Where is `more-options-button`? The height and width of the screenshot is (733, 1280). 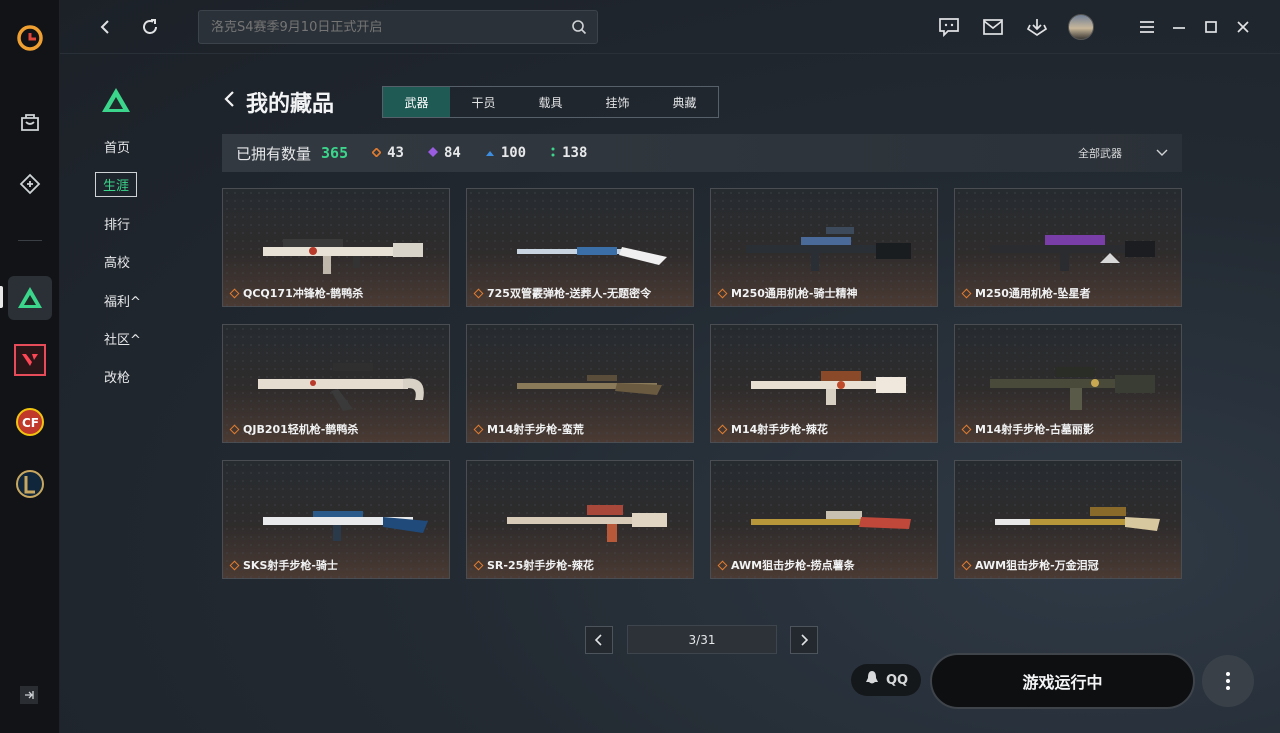
more-options-button is located at coordinates (1228, 681).